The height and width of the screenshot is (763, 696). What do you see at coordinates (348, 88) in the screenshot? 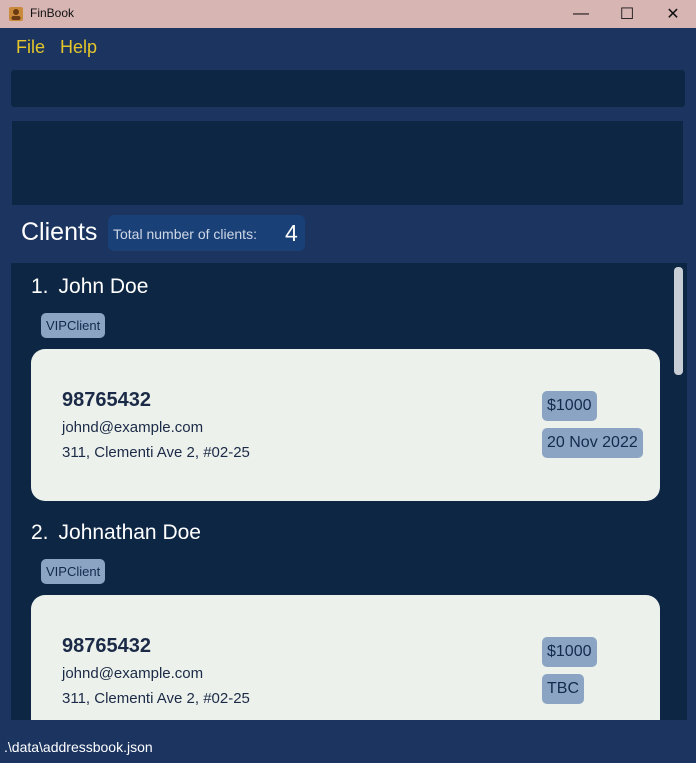
I see `command-input` at bounding box center [348, 88].